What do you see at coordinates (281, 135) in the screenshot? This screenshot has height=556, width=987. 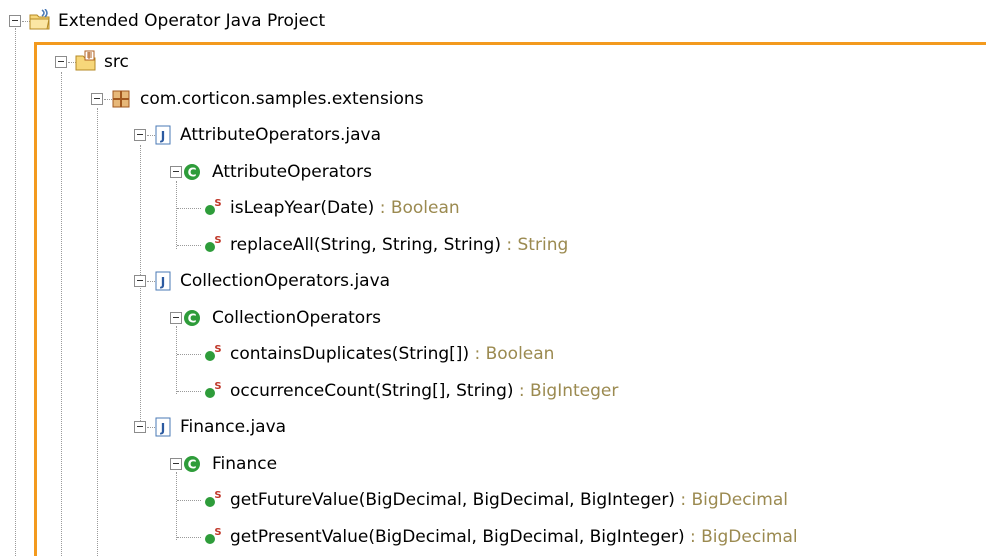 I see `file-label: AttributeOperators.java` at bounding box center [281, 135].